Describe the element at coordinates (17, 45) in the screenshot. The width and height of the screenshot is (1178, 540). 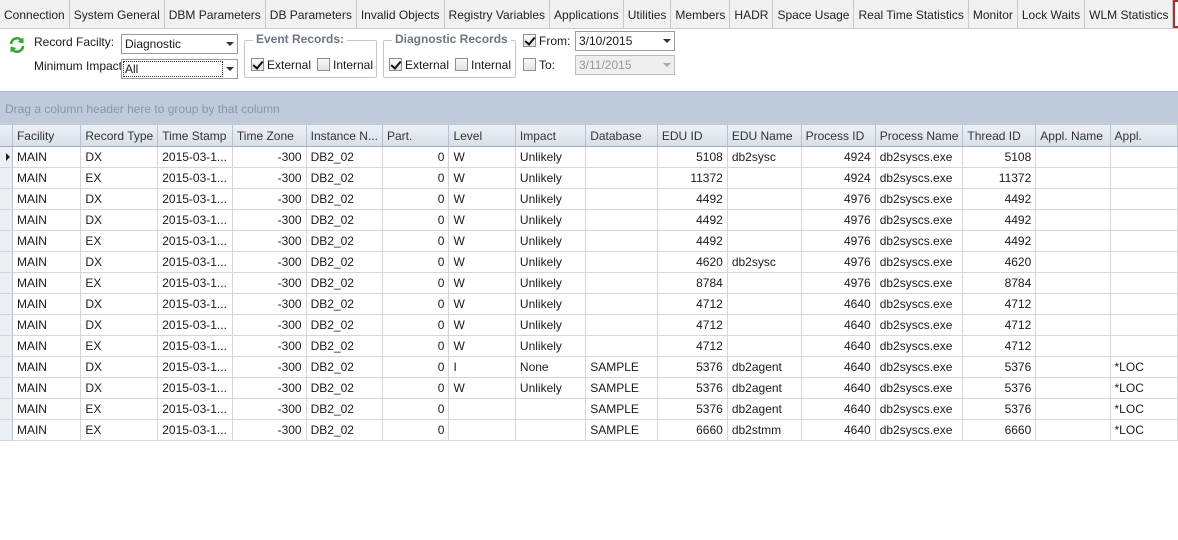
I see `refresh-icon` at that location.